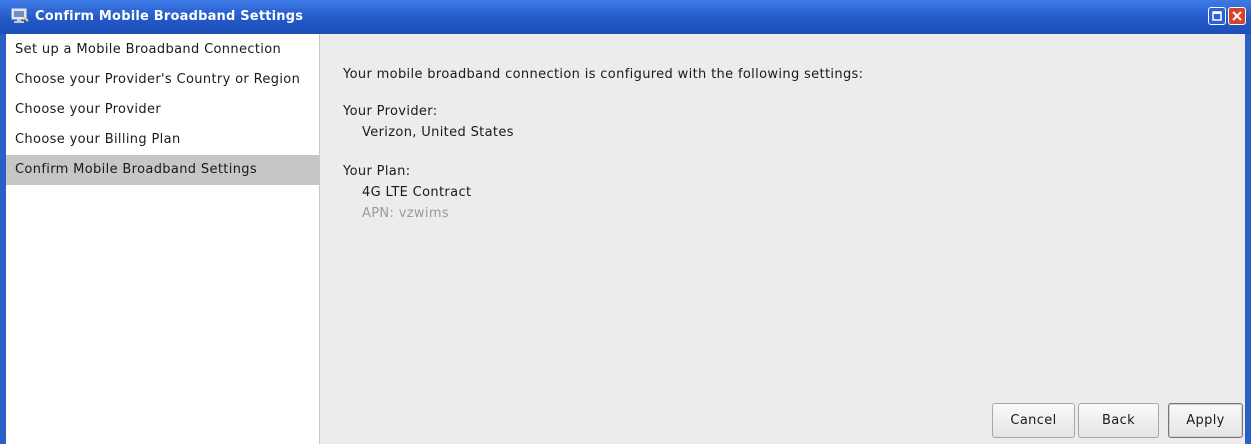 This screenshot has height=444, width=1251. Describe the element at coordinates (417, 192) in the screenshot. I see `plan-value: 4G LTE Contract` at that location.